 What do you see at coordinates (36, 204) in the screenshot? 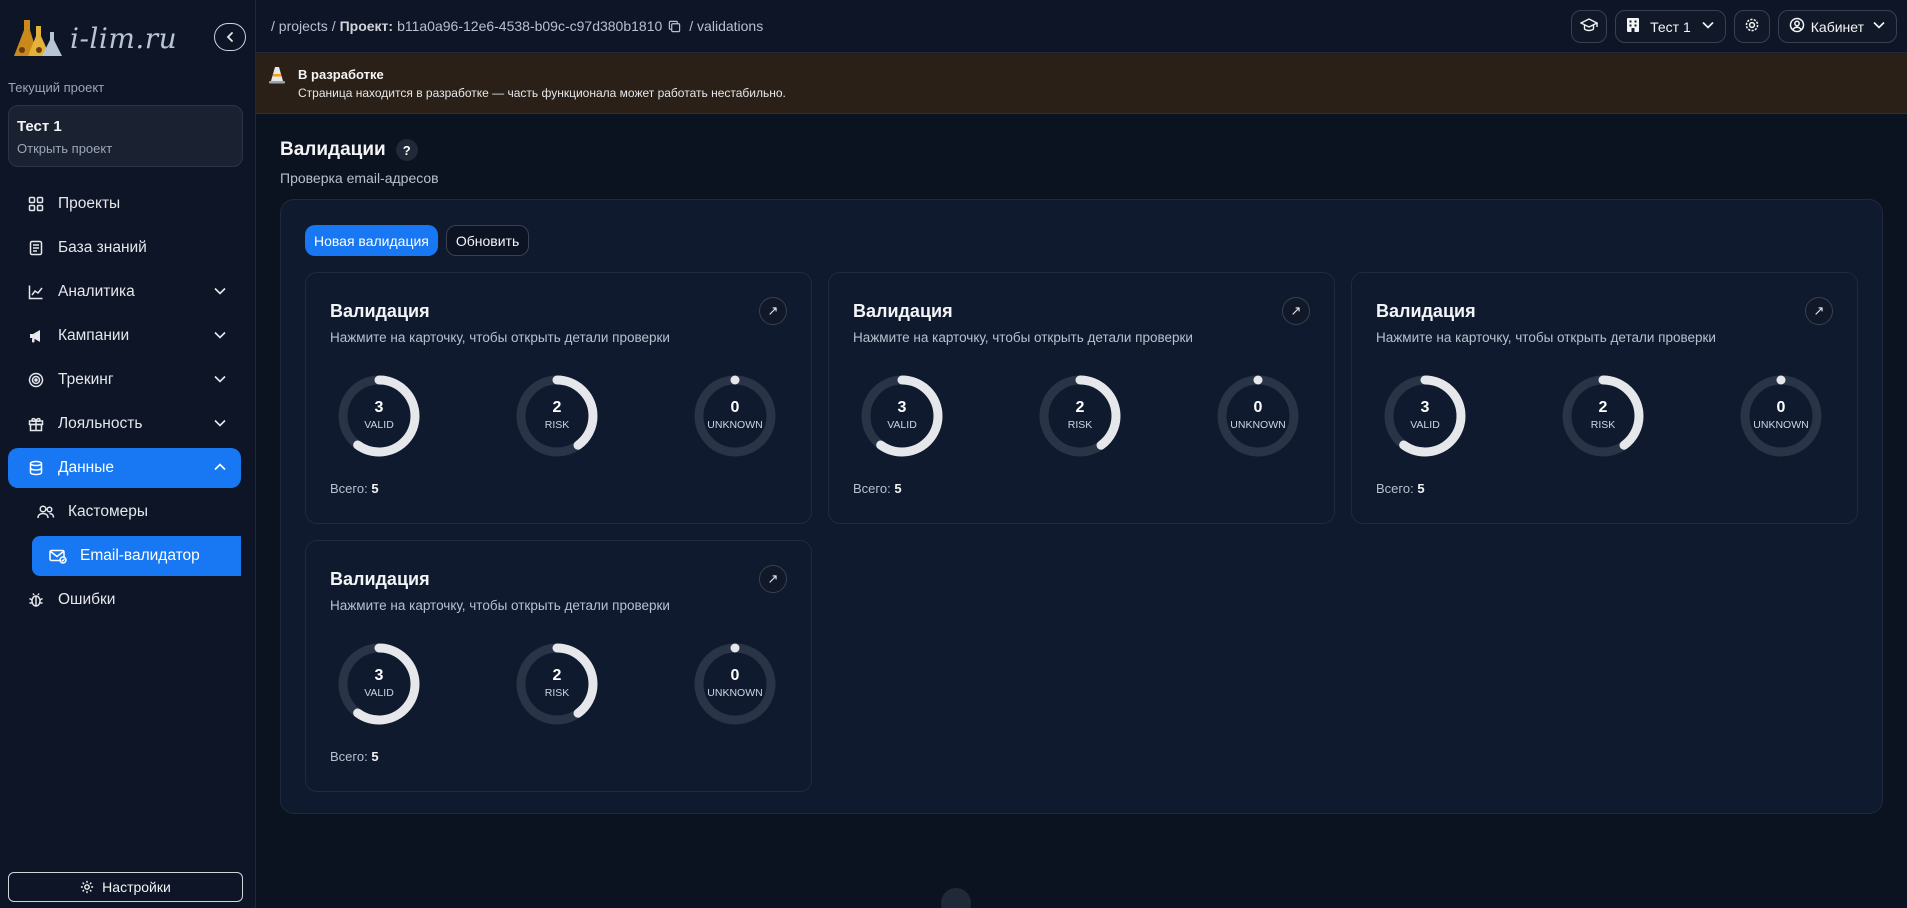
I see `grid-icon` at bounding box center [36, 204].